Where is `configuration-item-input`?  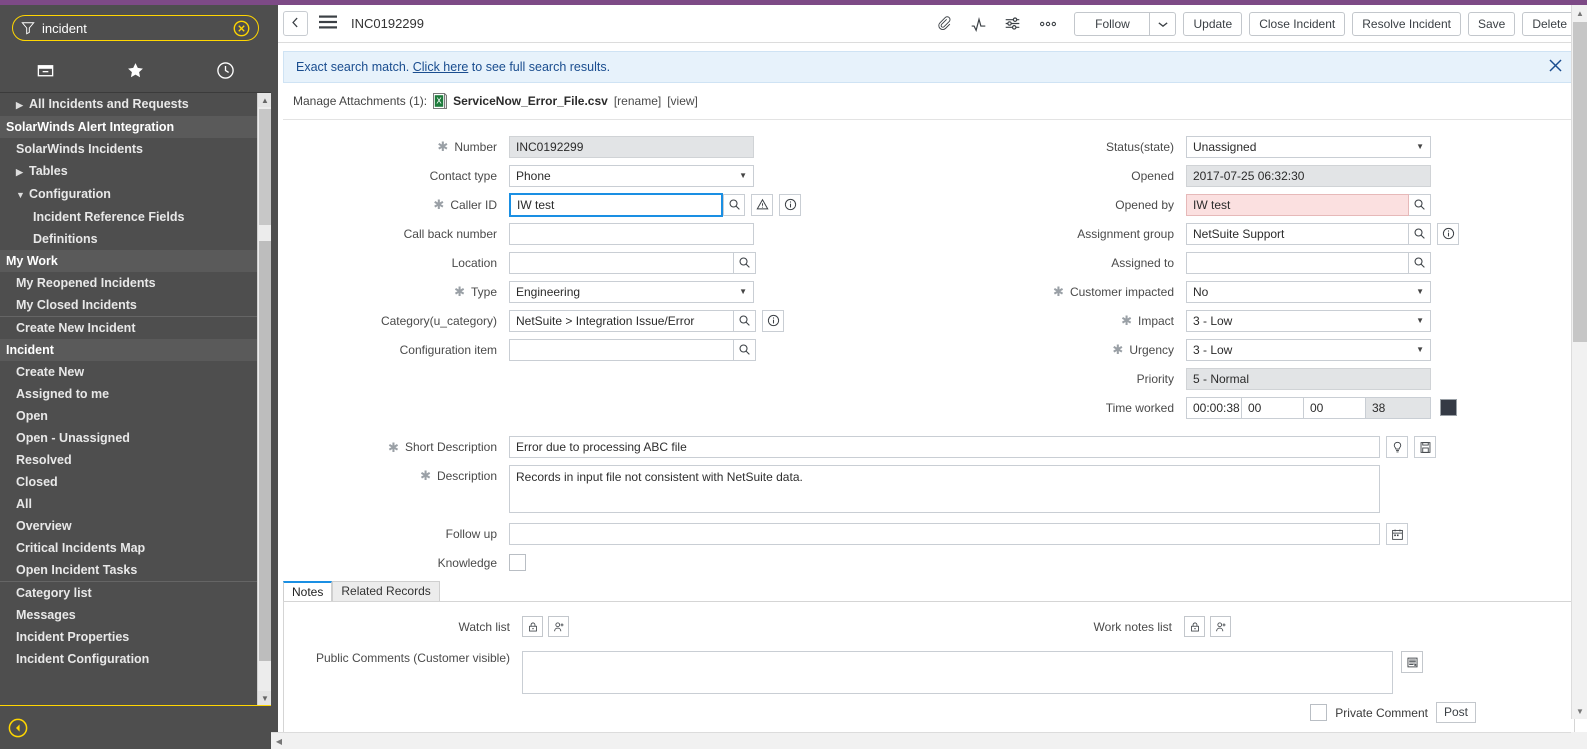
configuration-item-input is located at coordinates (621, 349).